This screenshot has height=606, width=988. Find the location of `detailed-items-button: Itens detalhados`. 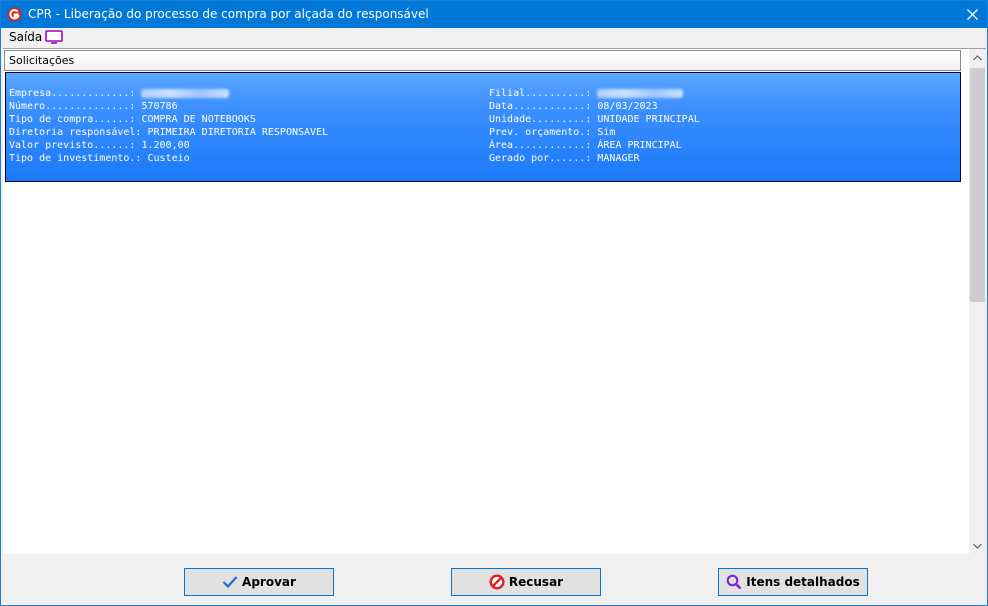

detailed-items-button: Itens detalhados is located at coordinates (793, 582).